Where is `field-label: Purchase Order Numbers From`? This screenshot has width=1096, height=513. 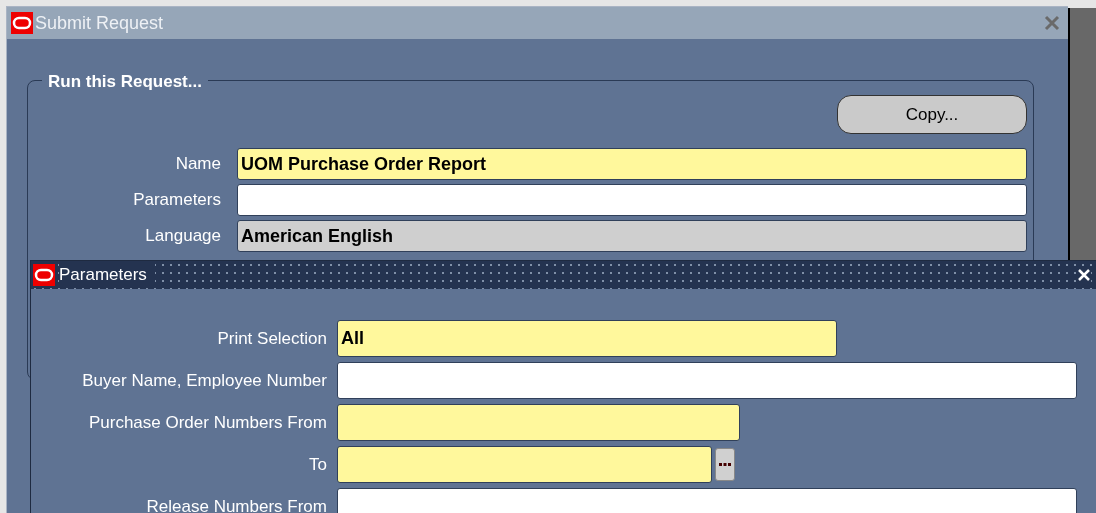
field-label: Purchase Order Numbers From is located at coordinates (207, 422).